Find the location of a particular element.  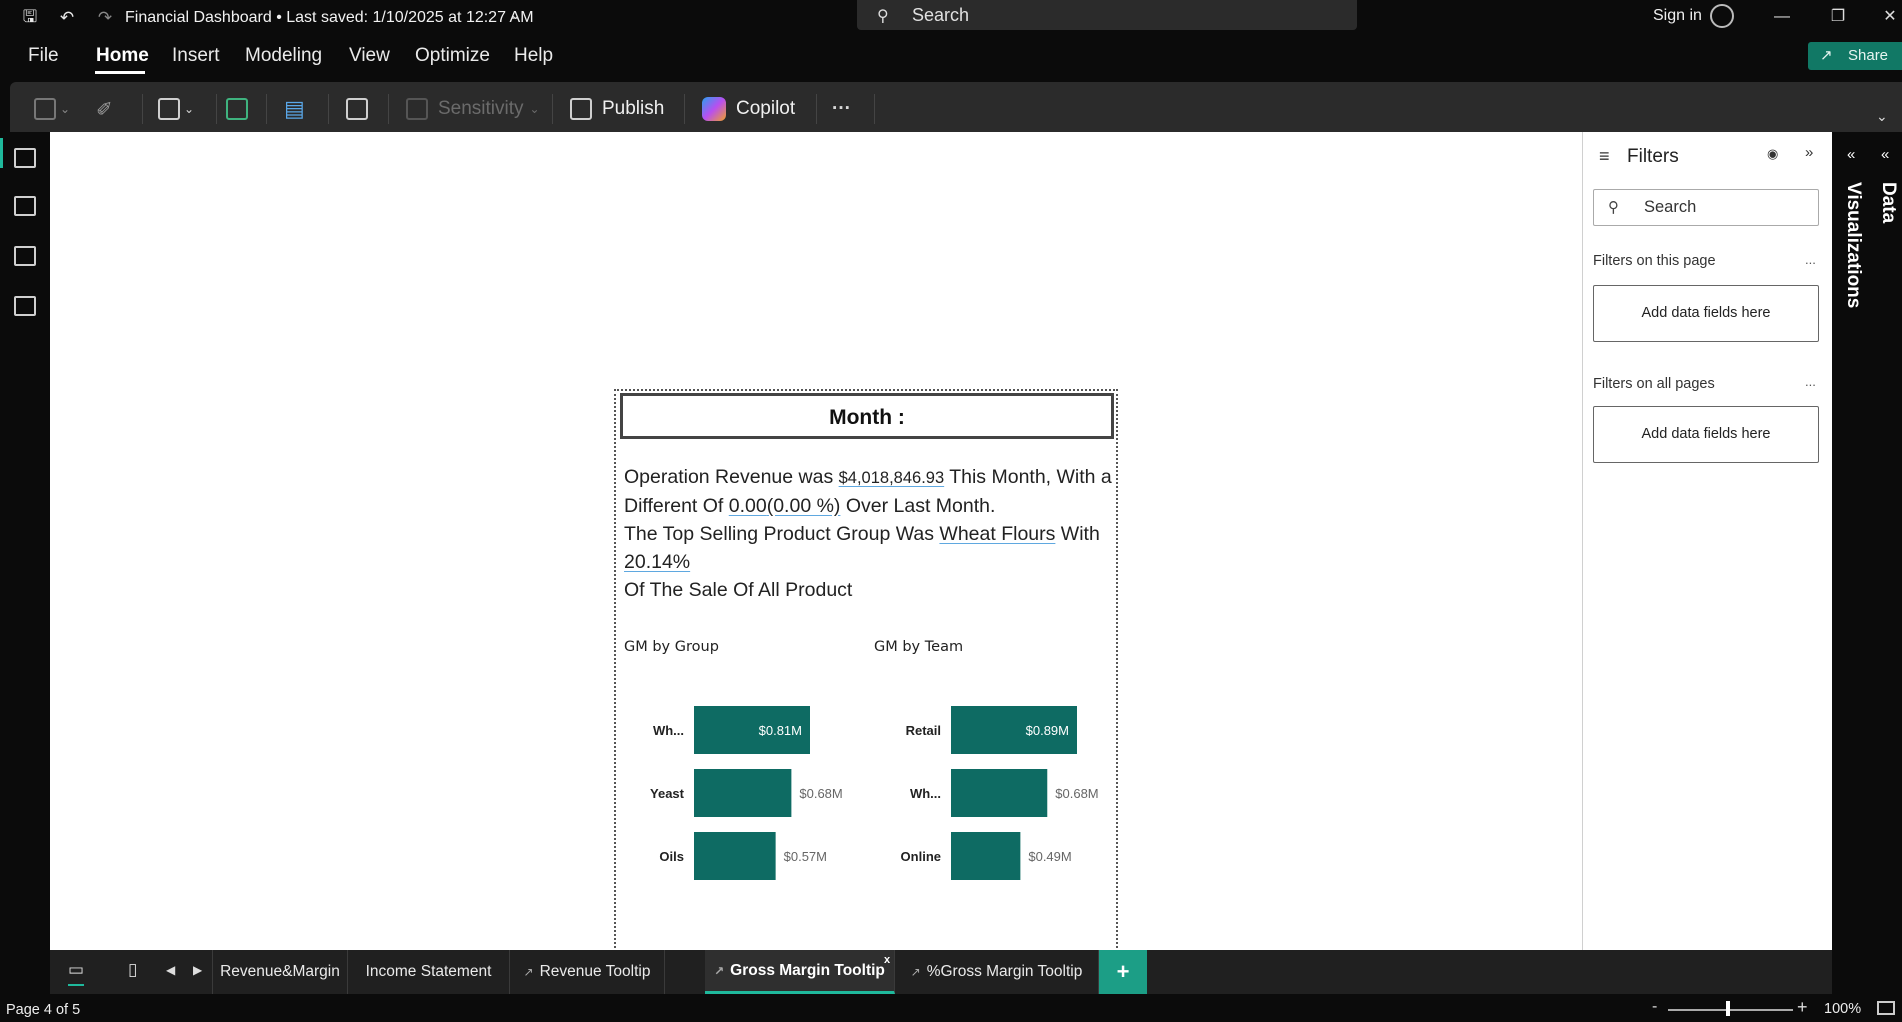

filters-search-input: ⚲ Search is located at coordinates (1706, 207).